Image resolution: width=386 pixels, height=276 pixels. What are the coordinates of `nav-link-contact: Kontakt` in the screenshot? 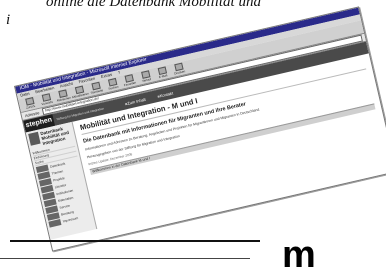 It's located at (165, 94).